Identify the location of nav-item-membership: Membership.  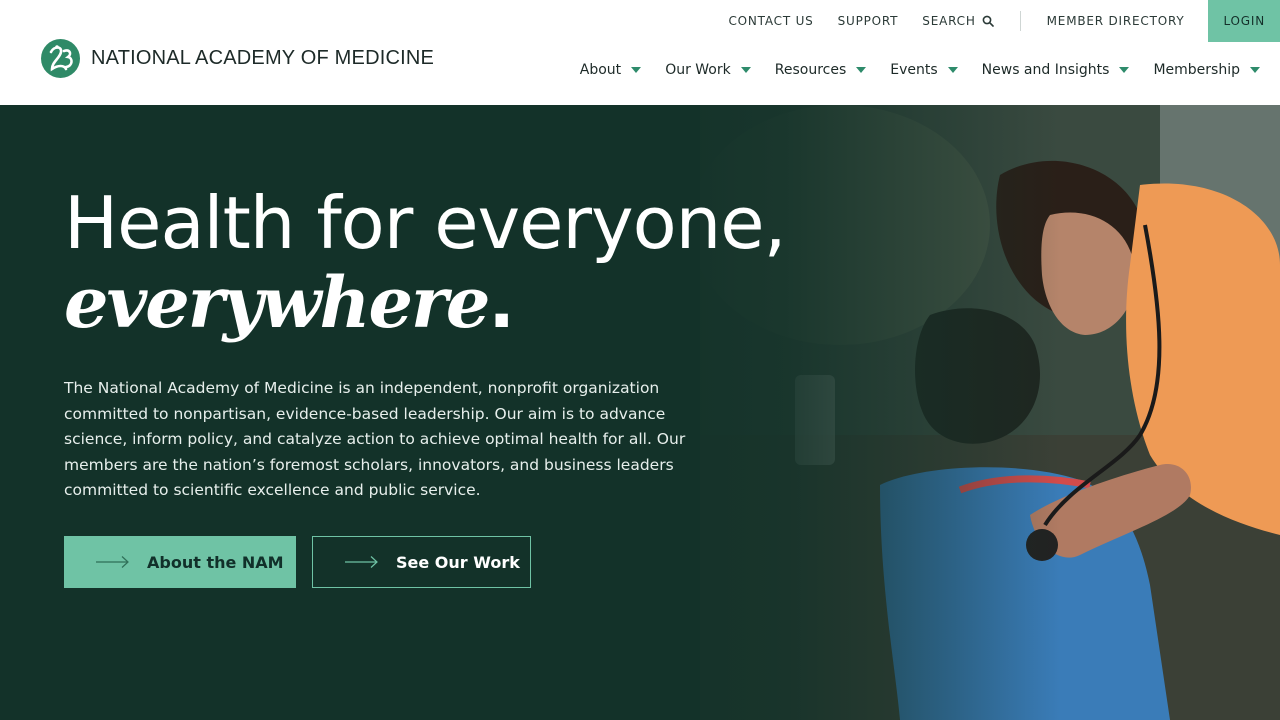
(1206, 70).